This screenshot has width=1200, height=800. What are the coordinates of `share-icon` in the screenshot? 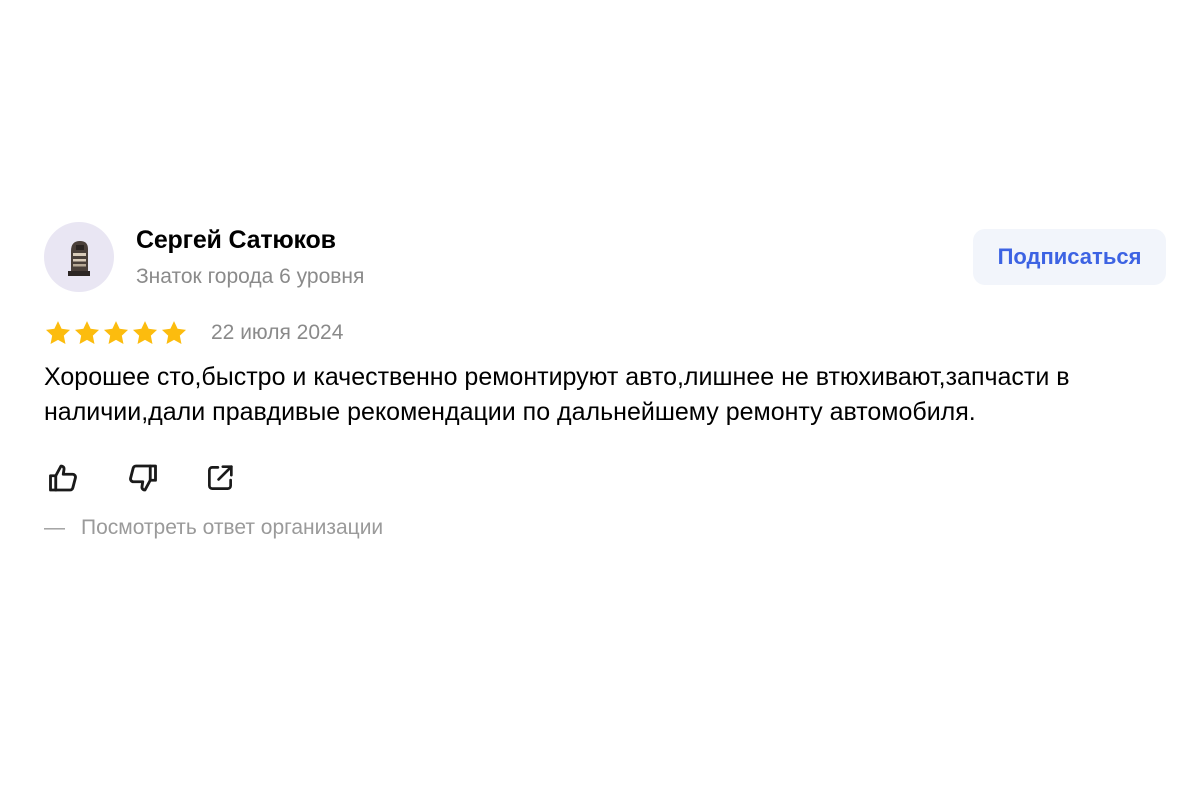 It's located at (220, 477).